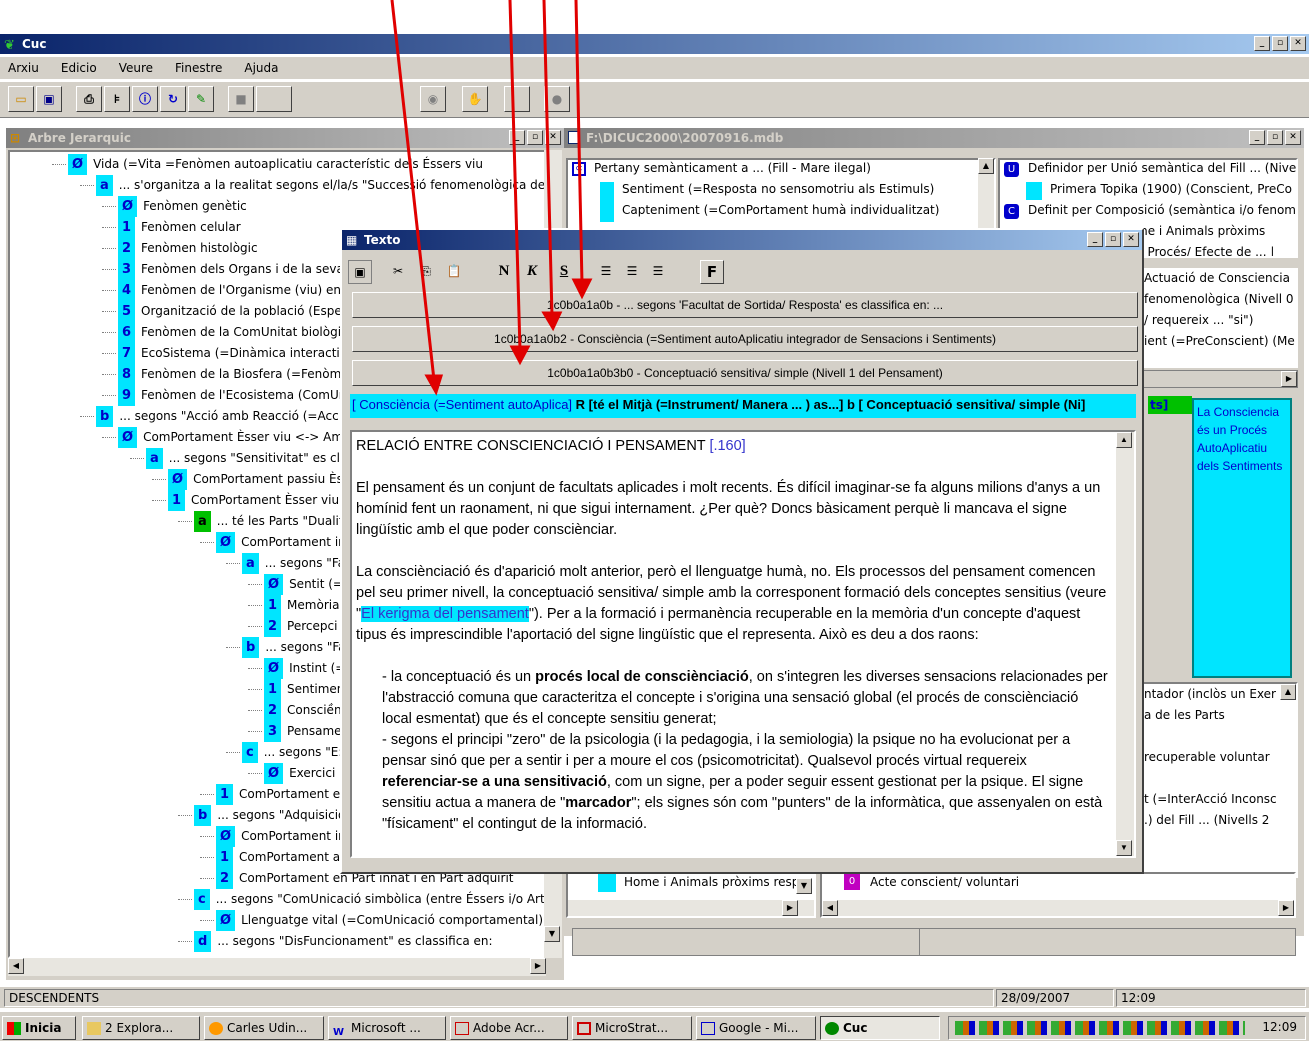 The height and width of the screenshot is (1041, 1309). Describe the element at coordinates (880, 1028) in the screenshot. I see `task-cuc: Cuc` at that location.